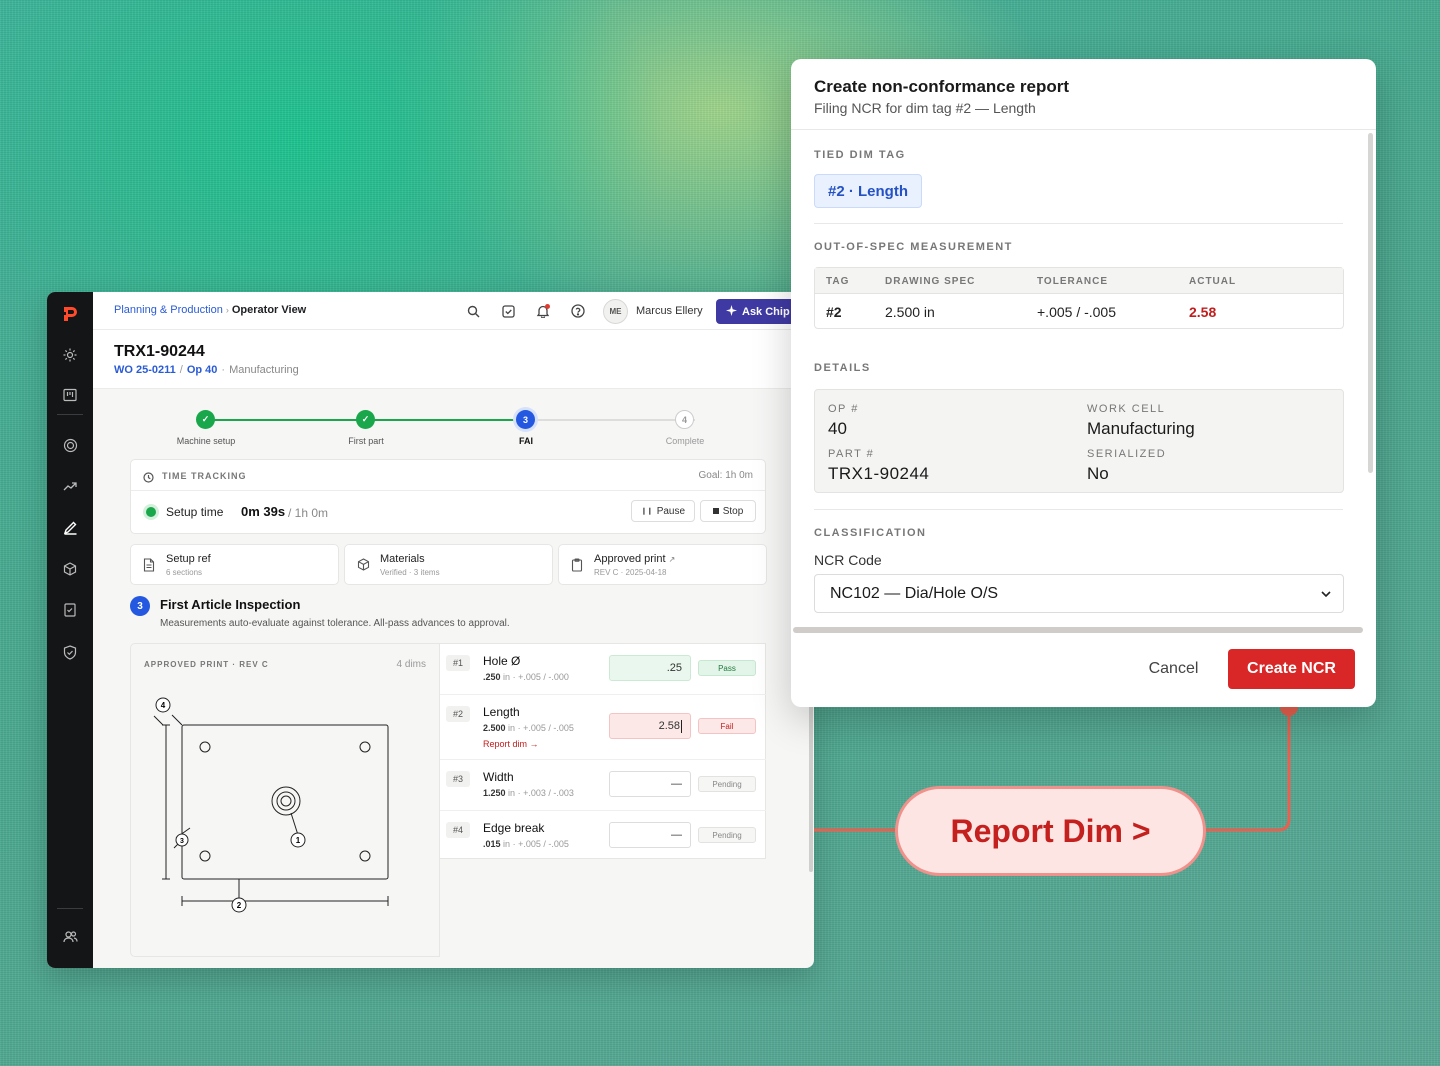  I want to click on operation-link: Op 40, so click(202, 370).